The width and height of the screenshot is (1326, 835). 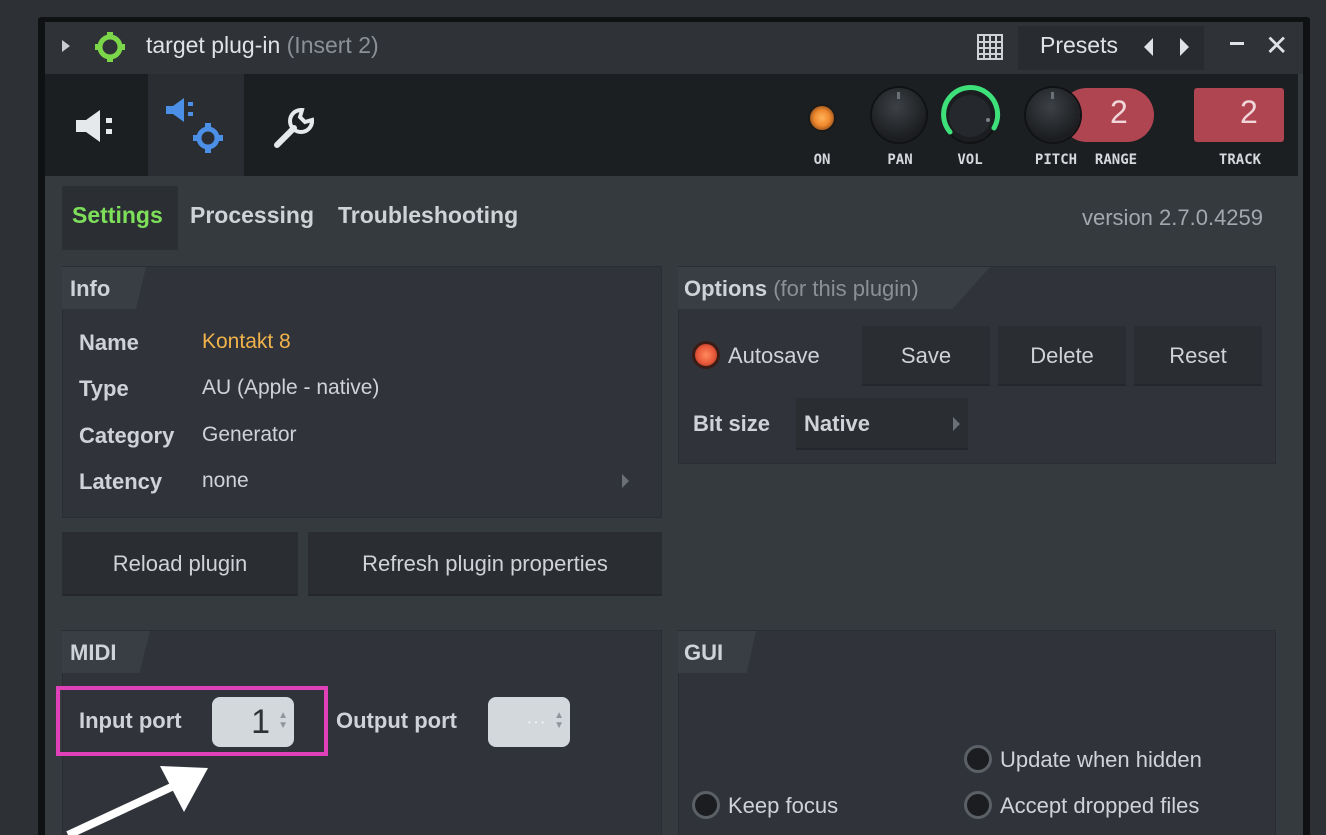 What do you see at coordinates (846, 288) in the screenshot?
I see `options-heading-sub: (for this plugin)` at bounding box center [846, 288].